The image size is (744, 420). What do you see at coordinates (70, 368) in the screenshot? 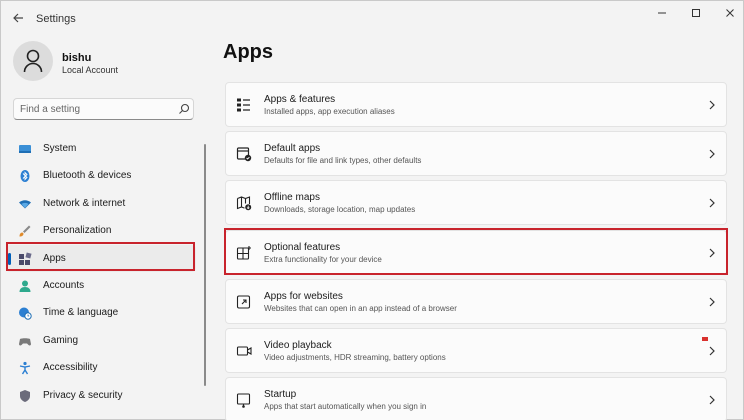
I see `sidebar-item-label: Accessibility` at bounding box center [70, 368].